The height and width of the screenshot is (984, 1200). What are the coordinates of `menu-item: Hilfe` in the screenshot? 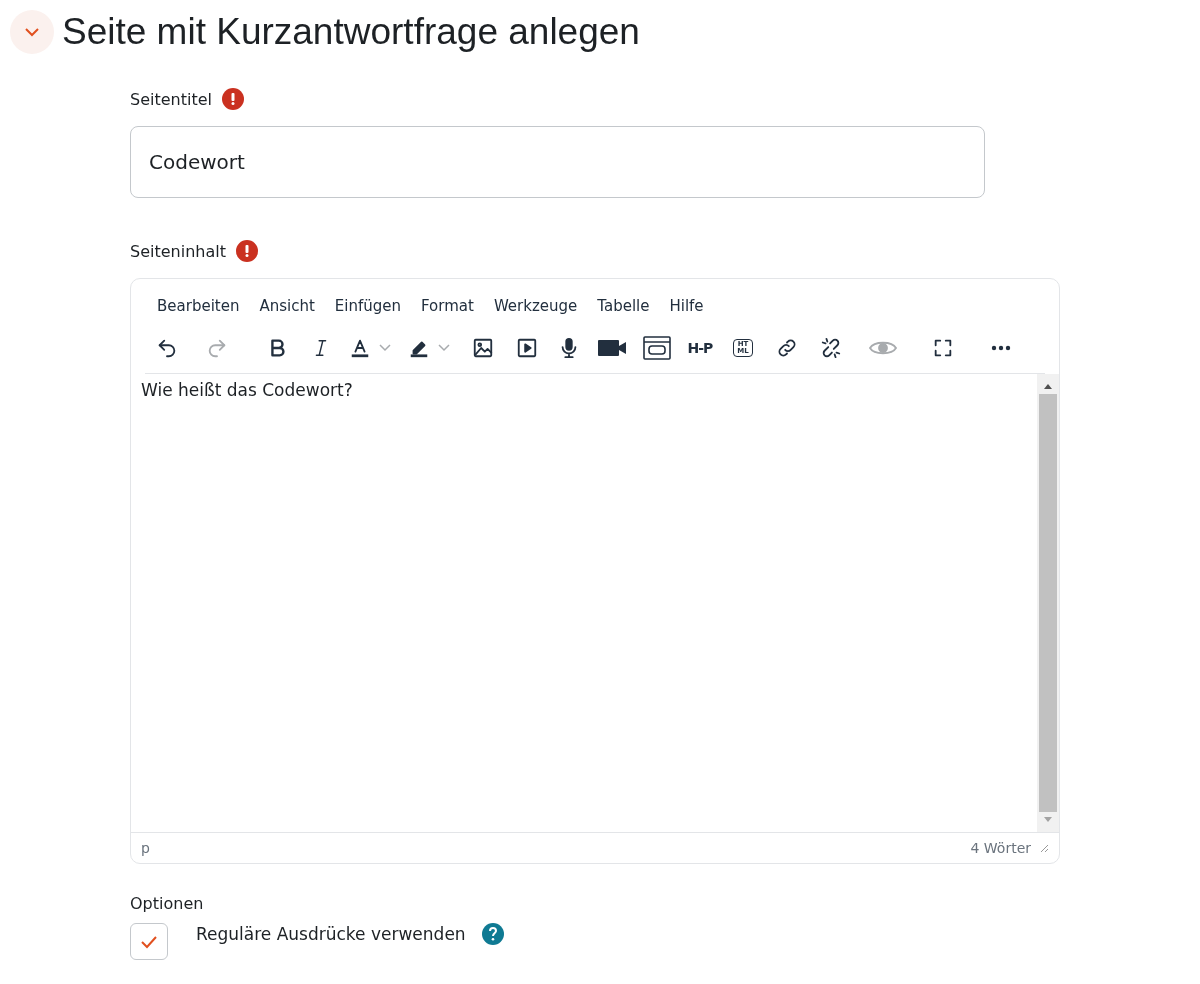 It's located at (686, 306).